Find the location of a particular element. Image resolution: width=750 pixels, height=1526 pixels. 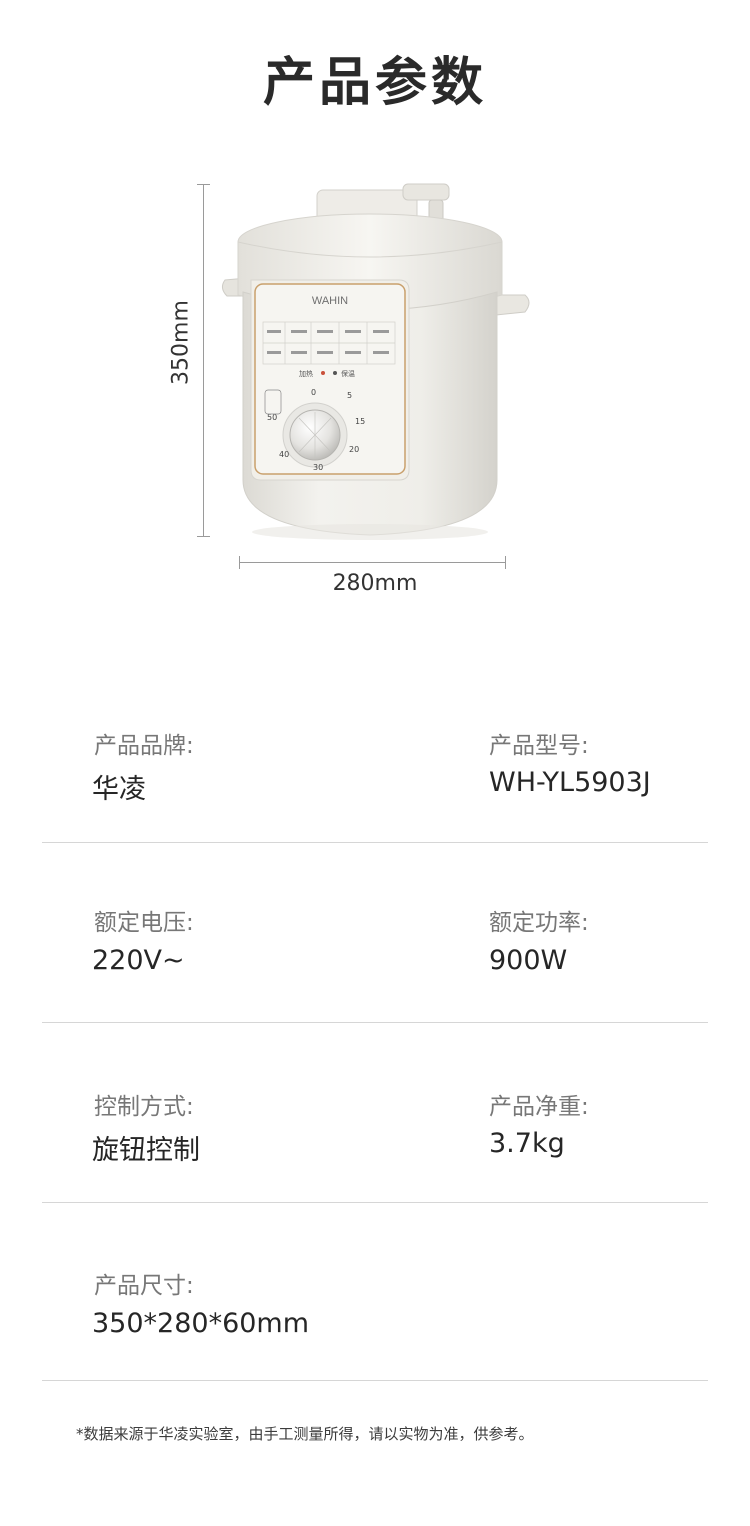

spec-size-label: 产品尺寸: is located at coordinates (144, 1286).